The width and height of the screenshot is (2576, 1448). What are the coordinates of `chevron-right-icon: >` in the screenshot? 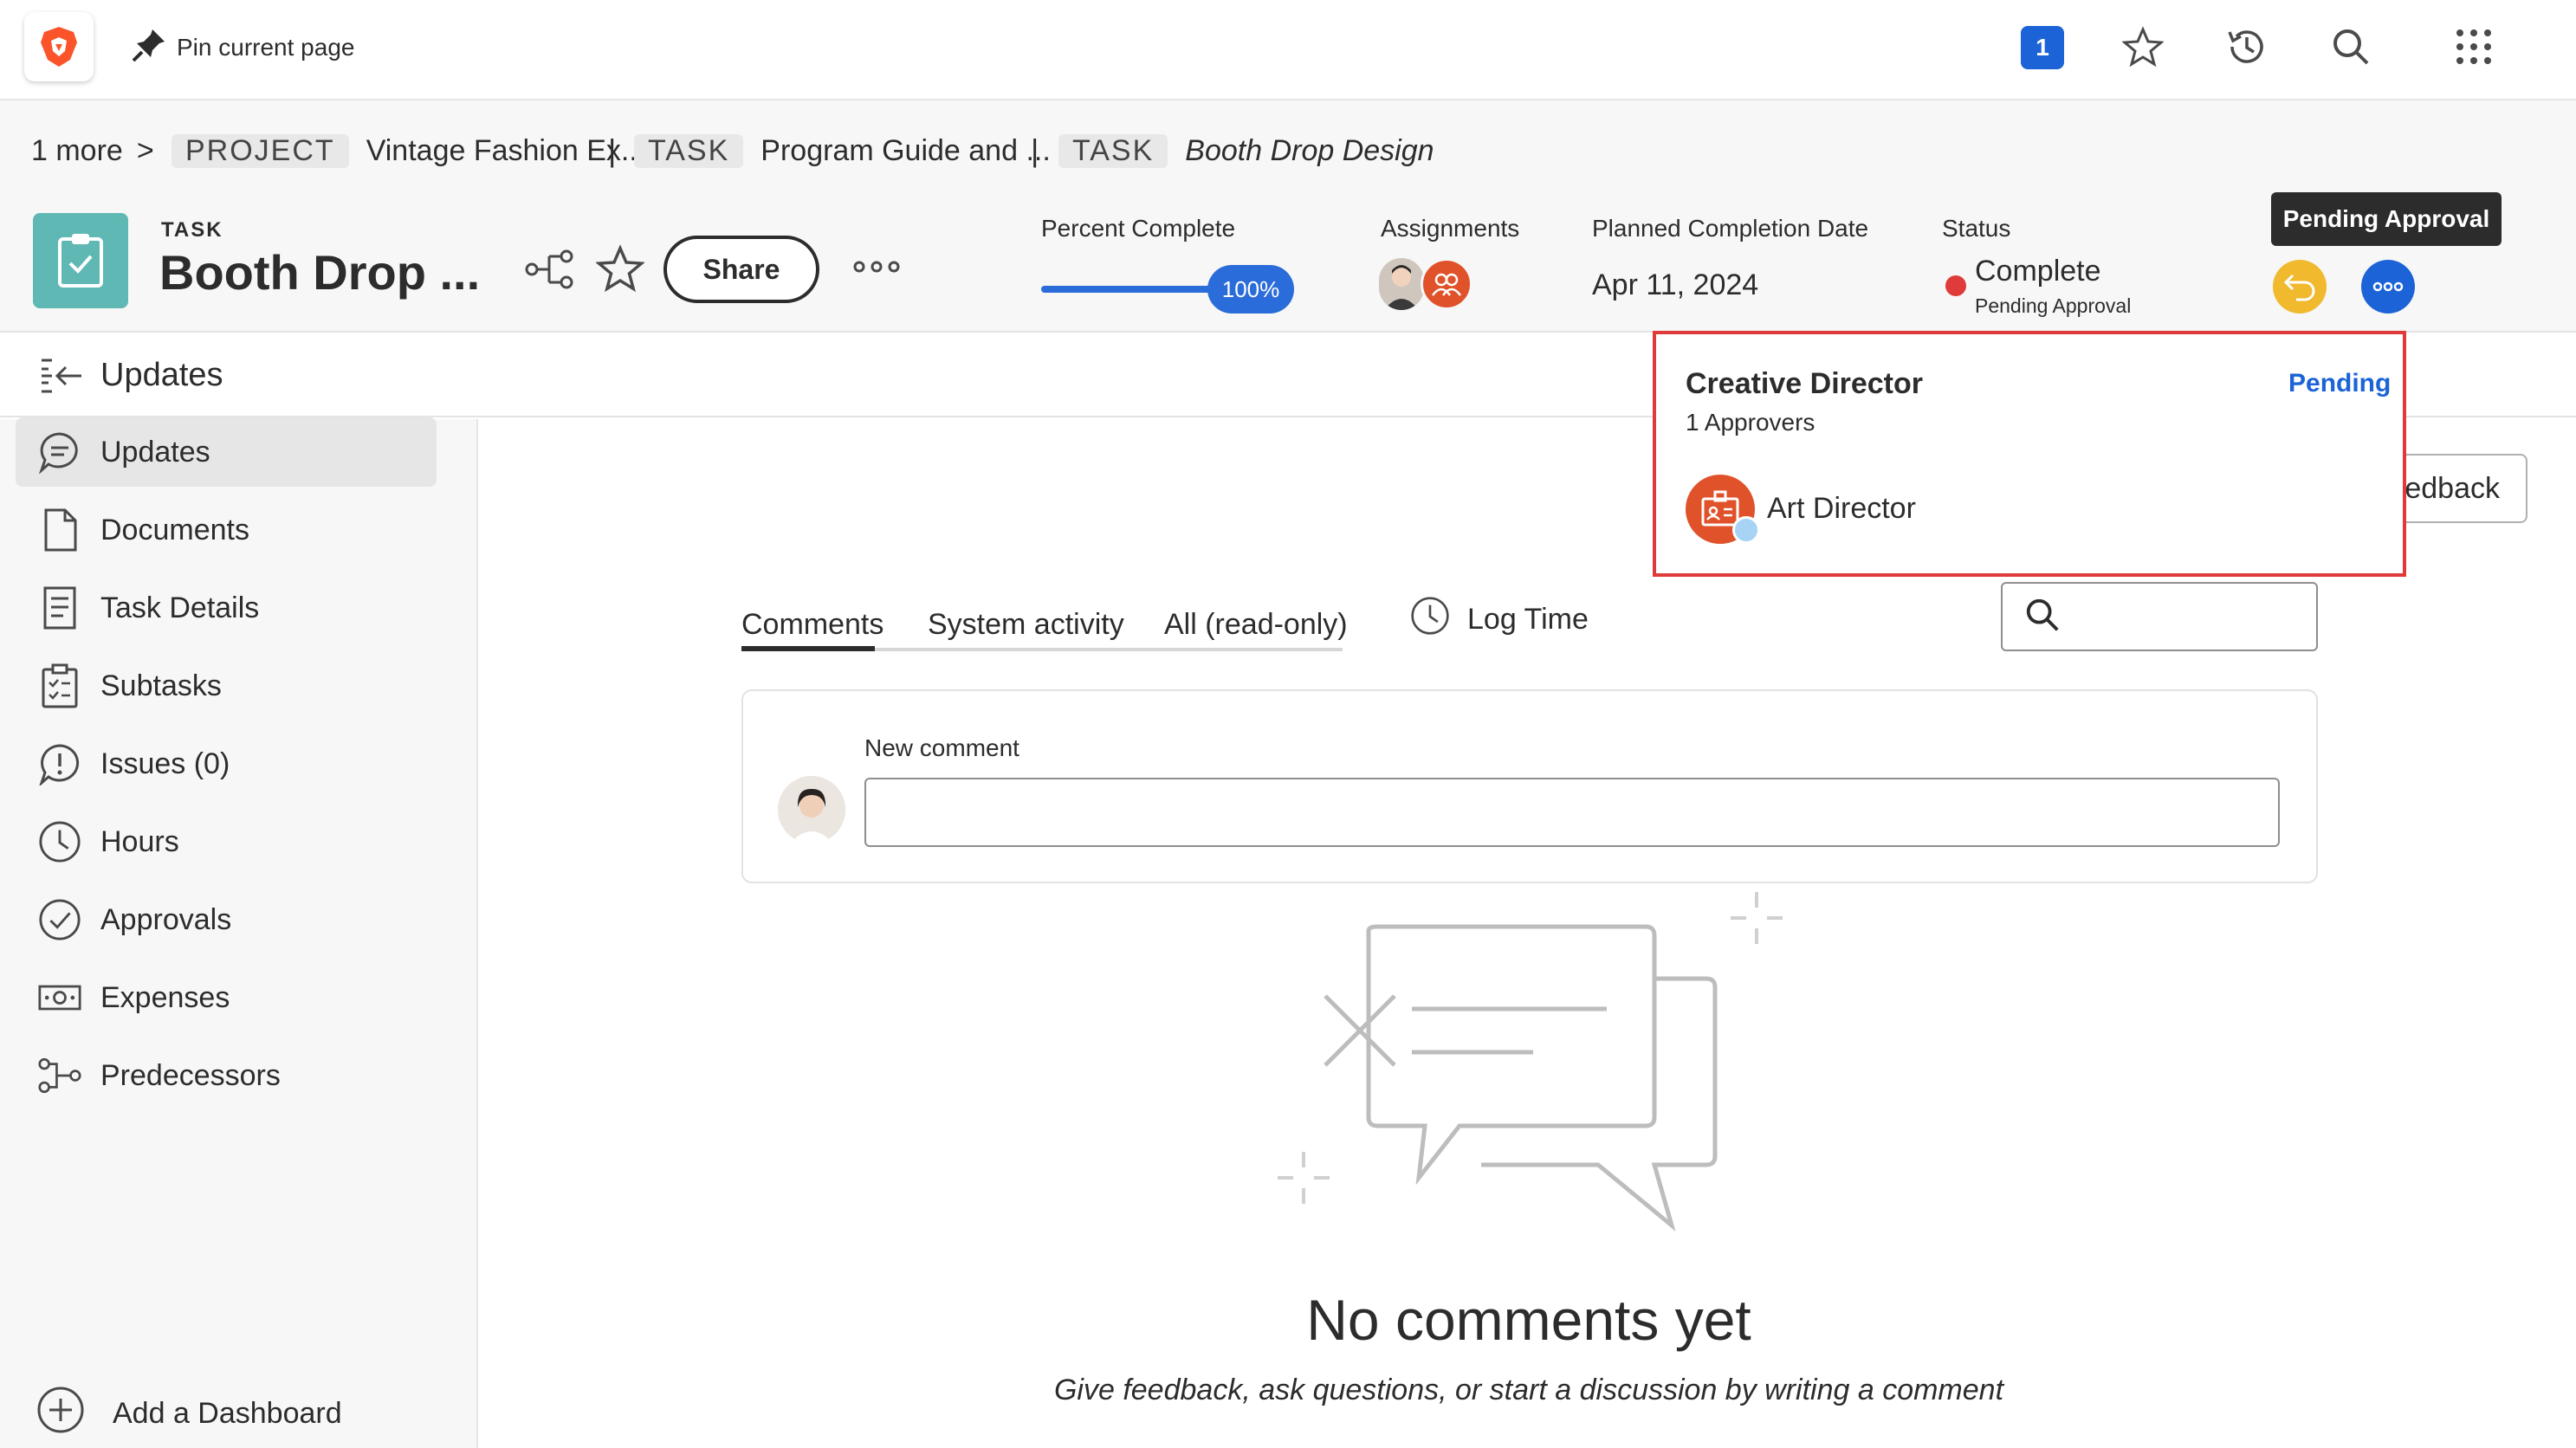 It's located at (145, 150).